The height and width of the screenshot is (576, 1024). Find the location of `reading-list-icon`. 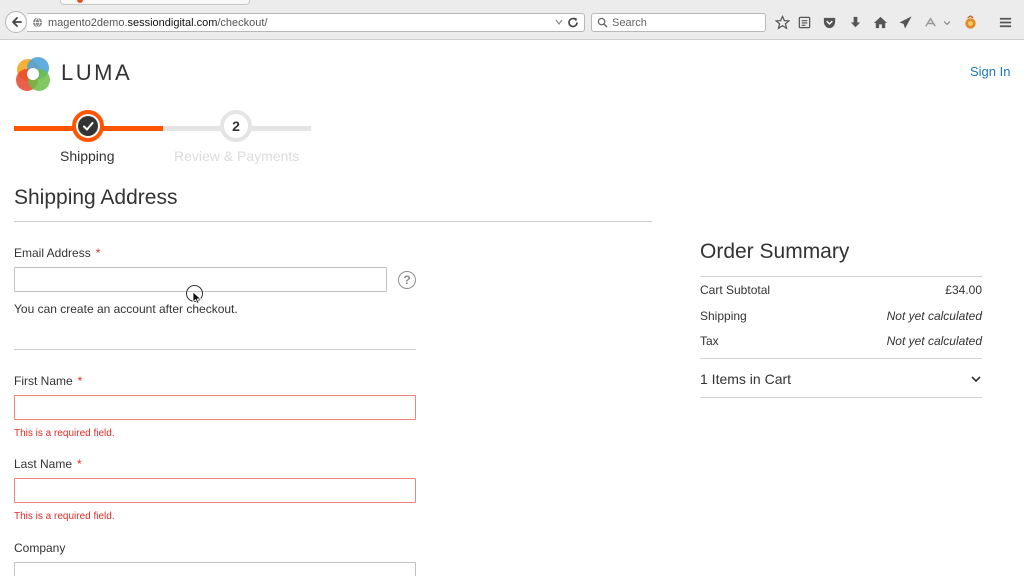

reading-list-icon is located at coordinates (804, 22).